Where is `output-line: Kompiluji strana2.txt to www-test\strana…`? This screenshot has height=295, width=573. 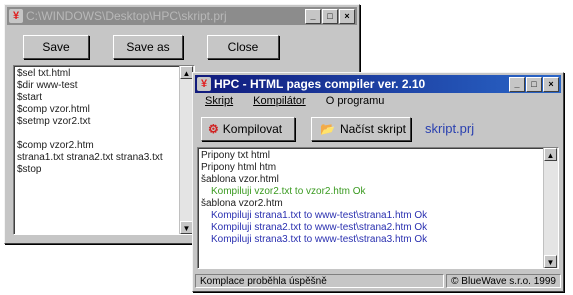
output-line: Kompiluji strana2.txt to www-test\strana… is located at coordinates (319, 227).